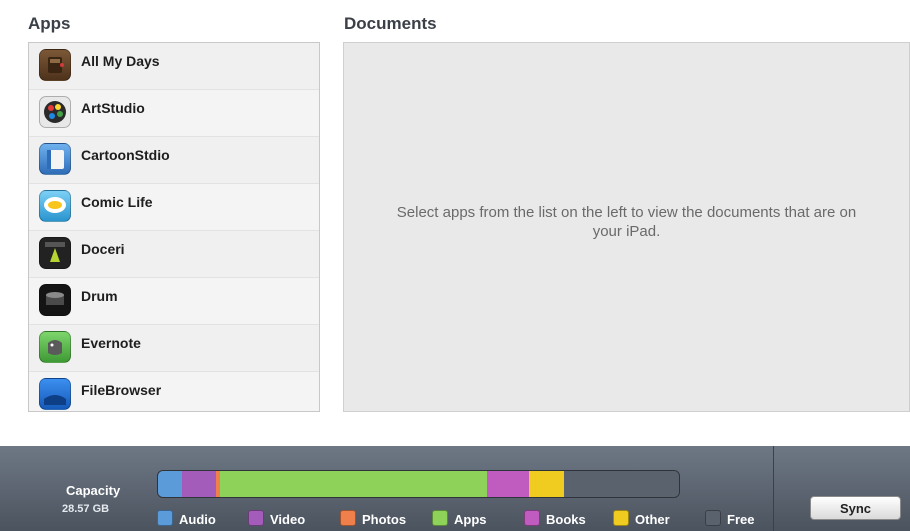 The width and height of the screenshot is (910, 531). Describe the element at coordinates (713, 518) in the screenshot. I see `free-swatch` at that location.